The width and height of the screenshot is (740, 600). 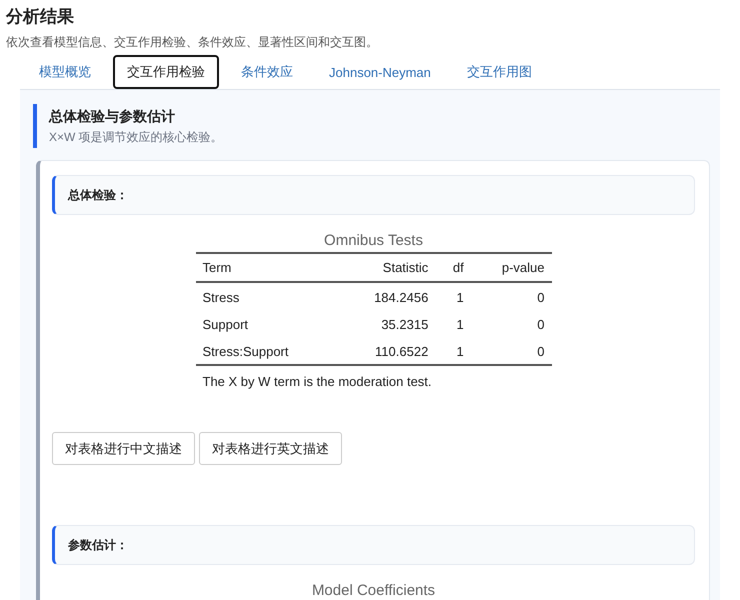 What do you see at coordinates (387, 267) in the screenshot?
I see `column-header: Statistic` at bounding box center [387, 267].